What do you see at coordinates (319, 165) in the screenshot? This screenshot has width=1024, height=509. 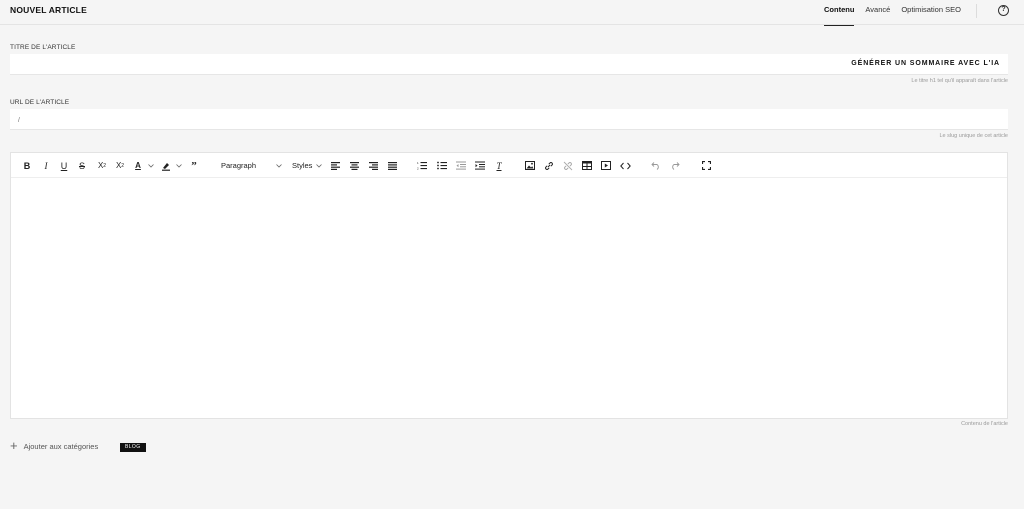 I see `styles-chevron-icon` at bounding box center [319, 165].